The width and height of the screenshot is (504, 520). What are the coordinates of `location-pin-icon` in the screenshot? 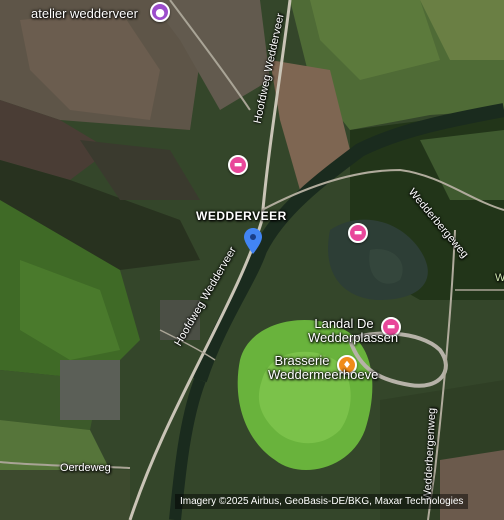 It's located at (253, 241).